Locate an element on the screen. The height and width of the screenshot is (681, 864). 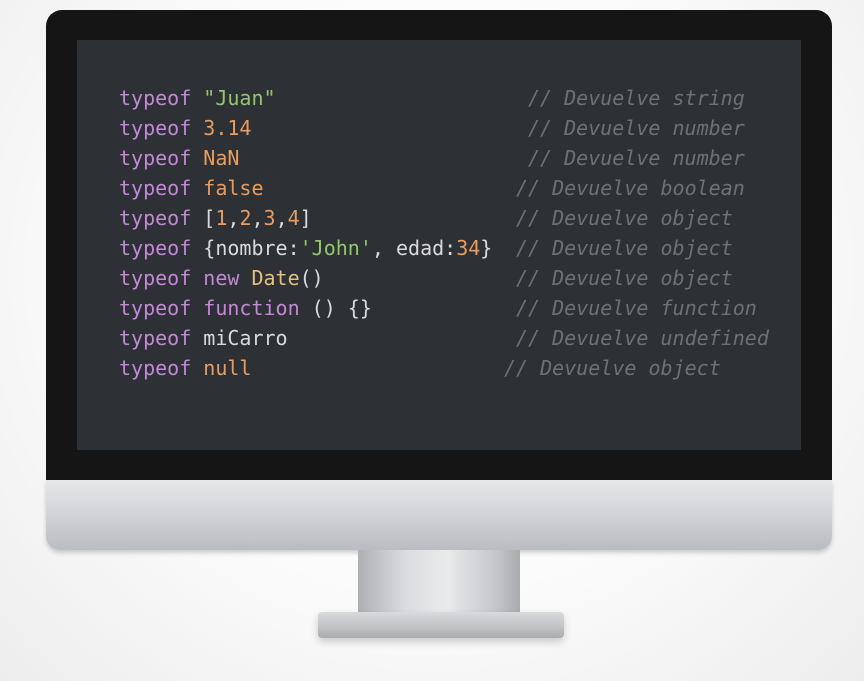
code-token-prop: edad: is located at coordinates (426, 248).